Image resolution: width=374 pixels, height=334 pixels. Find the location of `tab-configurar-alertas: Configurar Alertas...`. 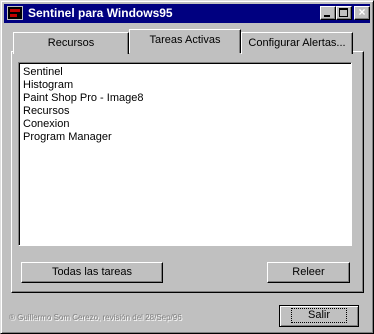

tab-configurar-alertas: Configurar Alertas... is located at coordinates (297, 43).